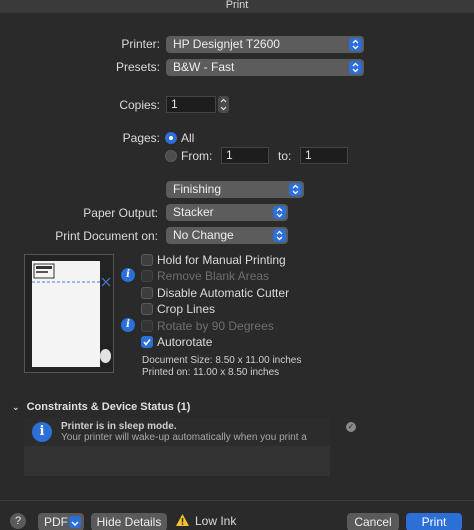  Describe the element at coordinates (185, 342) in the screenshot. I see `autorotate-label: Autorotate` at that location.